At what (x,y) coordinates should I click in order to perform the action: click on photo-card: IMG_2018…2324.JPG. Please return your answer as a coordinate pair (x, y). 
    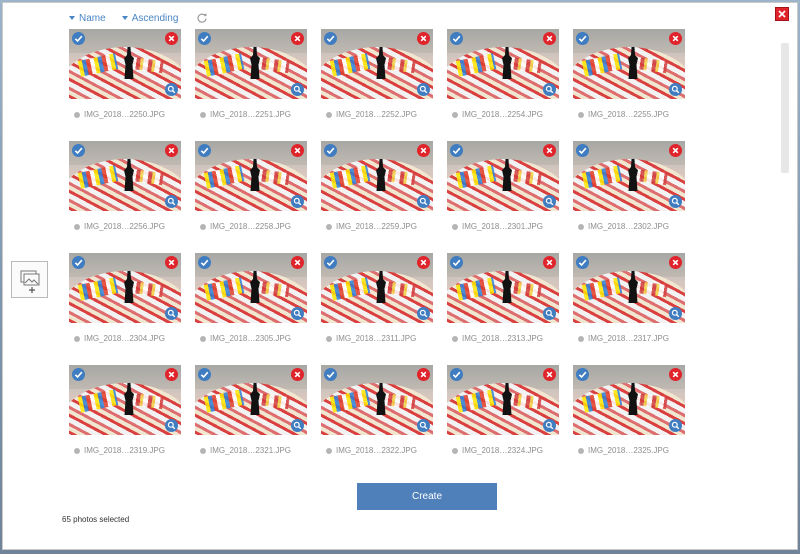
    Looking at the image, I should click on (503, 410).